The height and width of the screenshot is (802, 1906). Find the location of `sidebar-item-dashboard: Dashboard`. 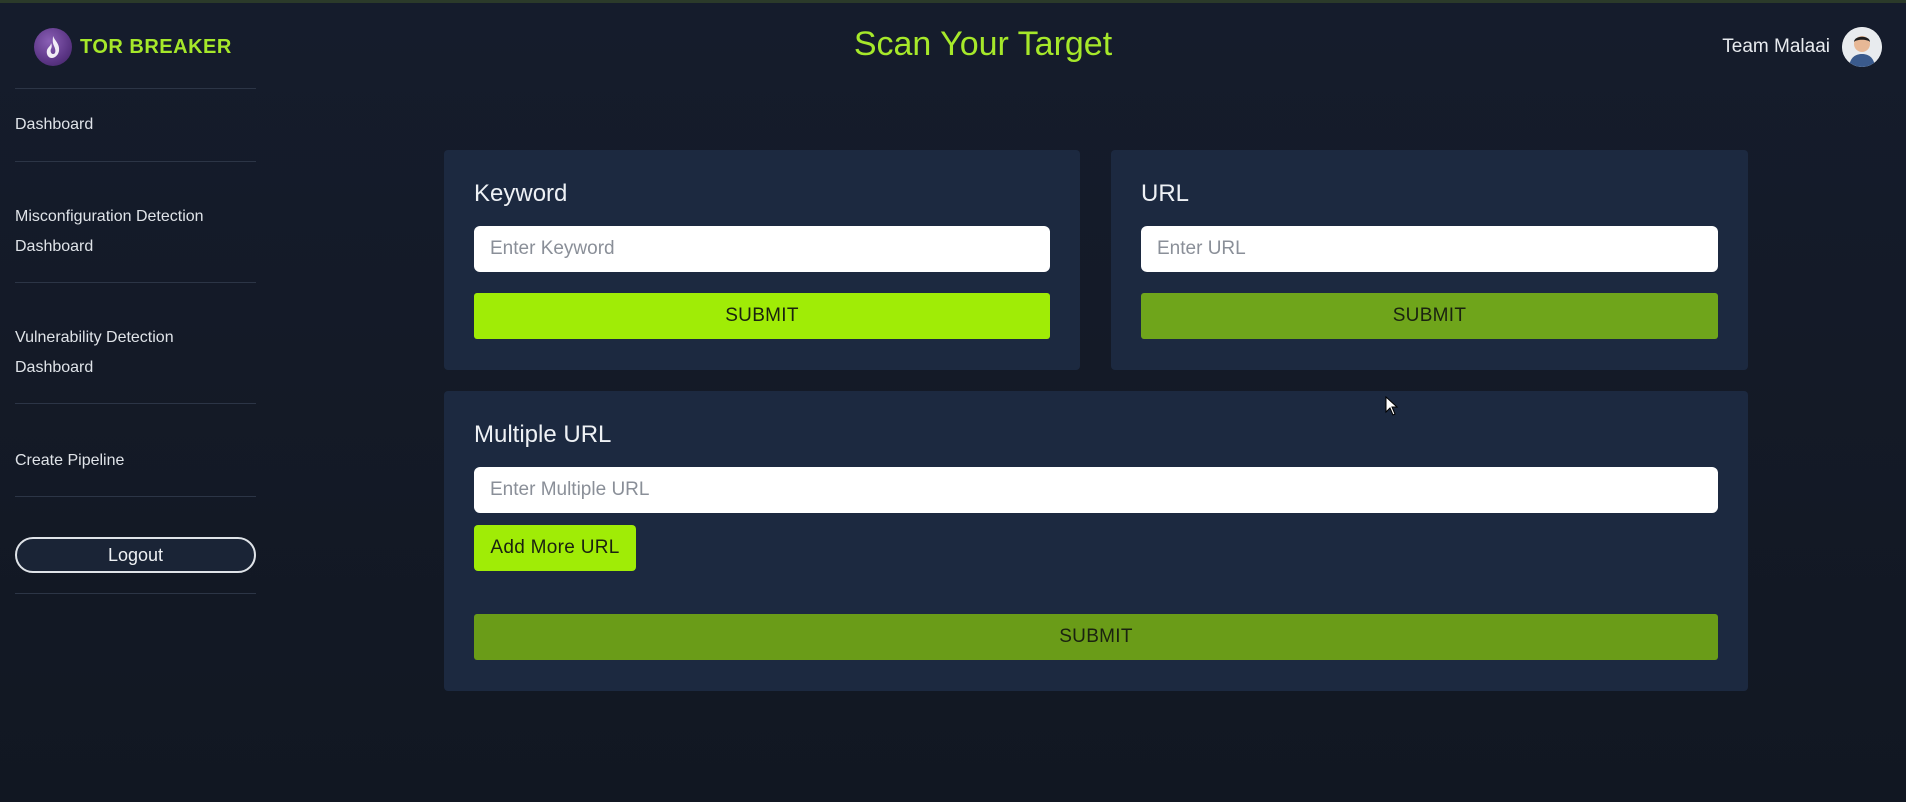

sidebar-item-dashboard: Dashboard is located at coordinates (135, 124).